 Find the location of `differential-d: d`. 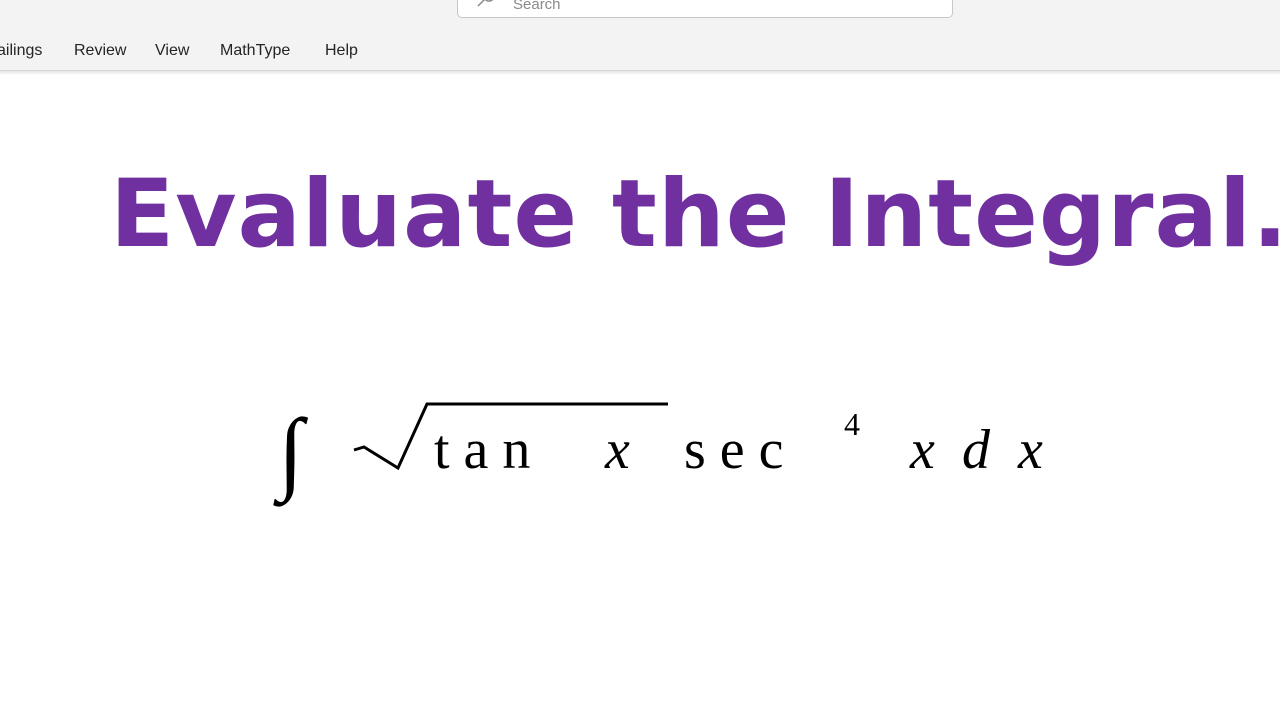

differential-d: d is located at coordinates (976, 450).